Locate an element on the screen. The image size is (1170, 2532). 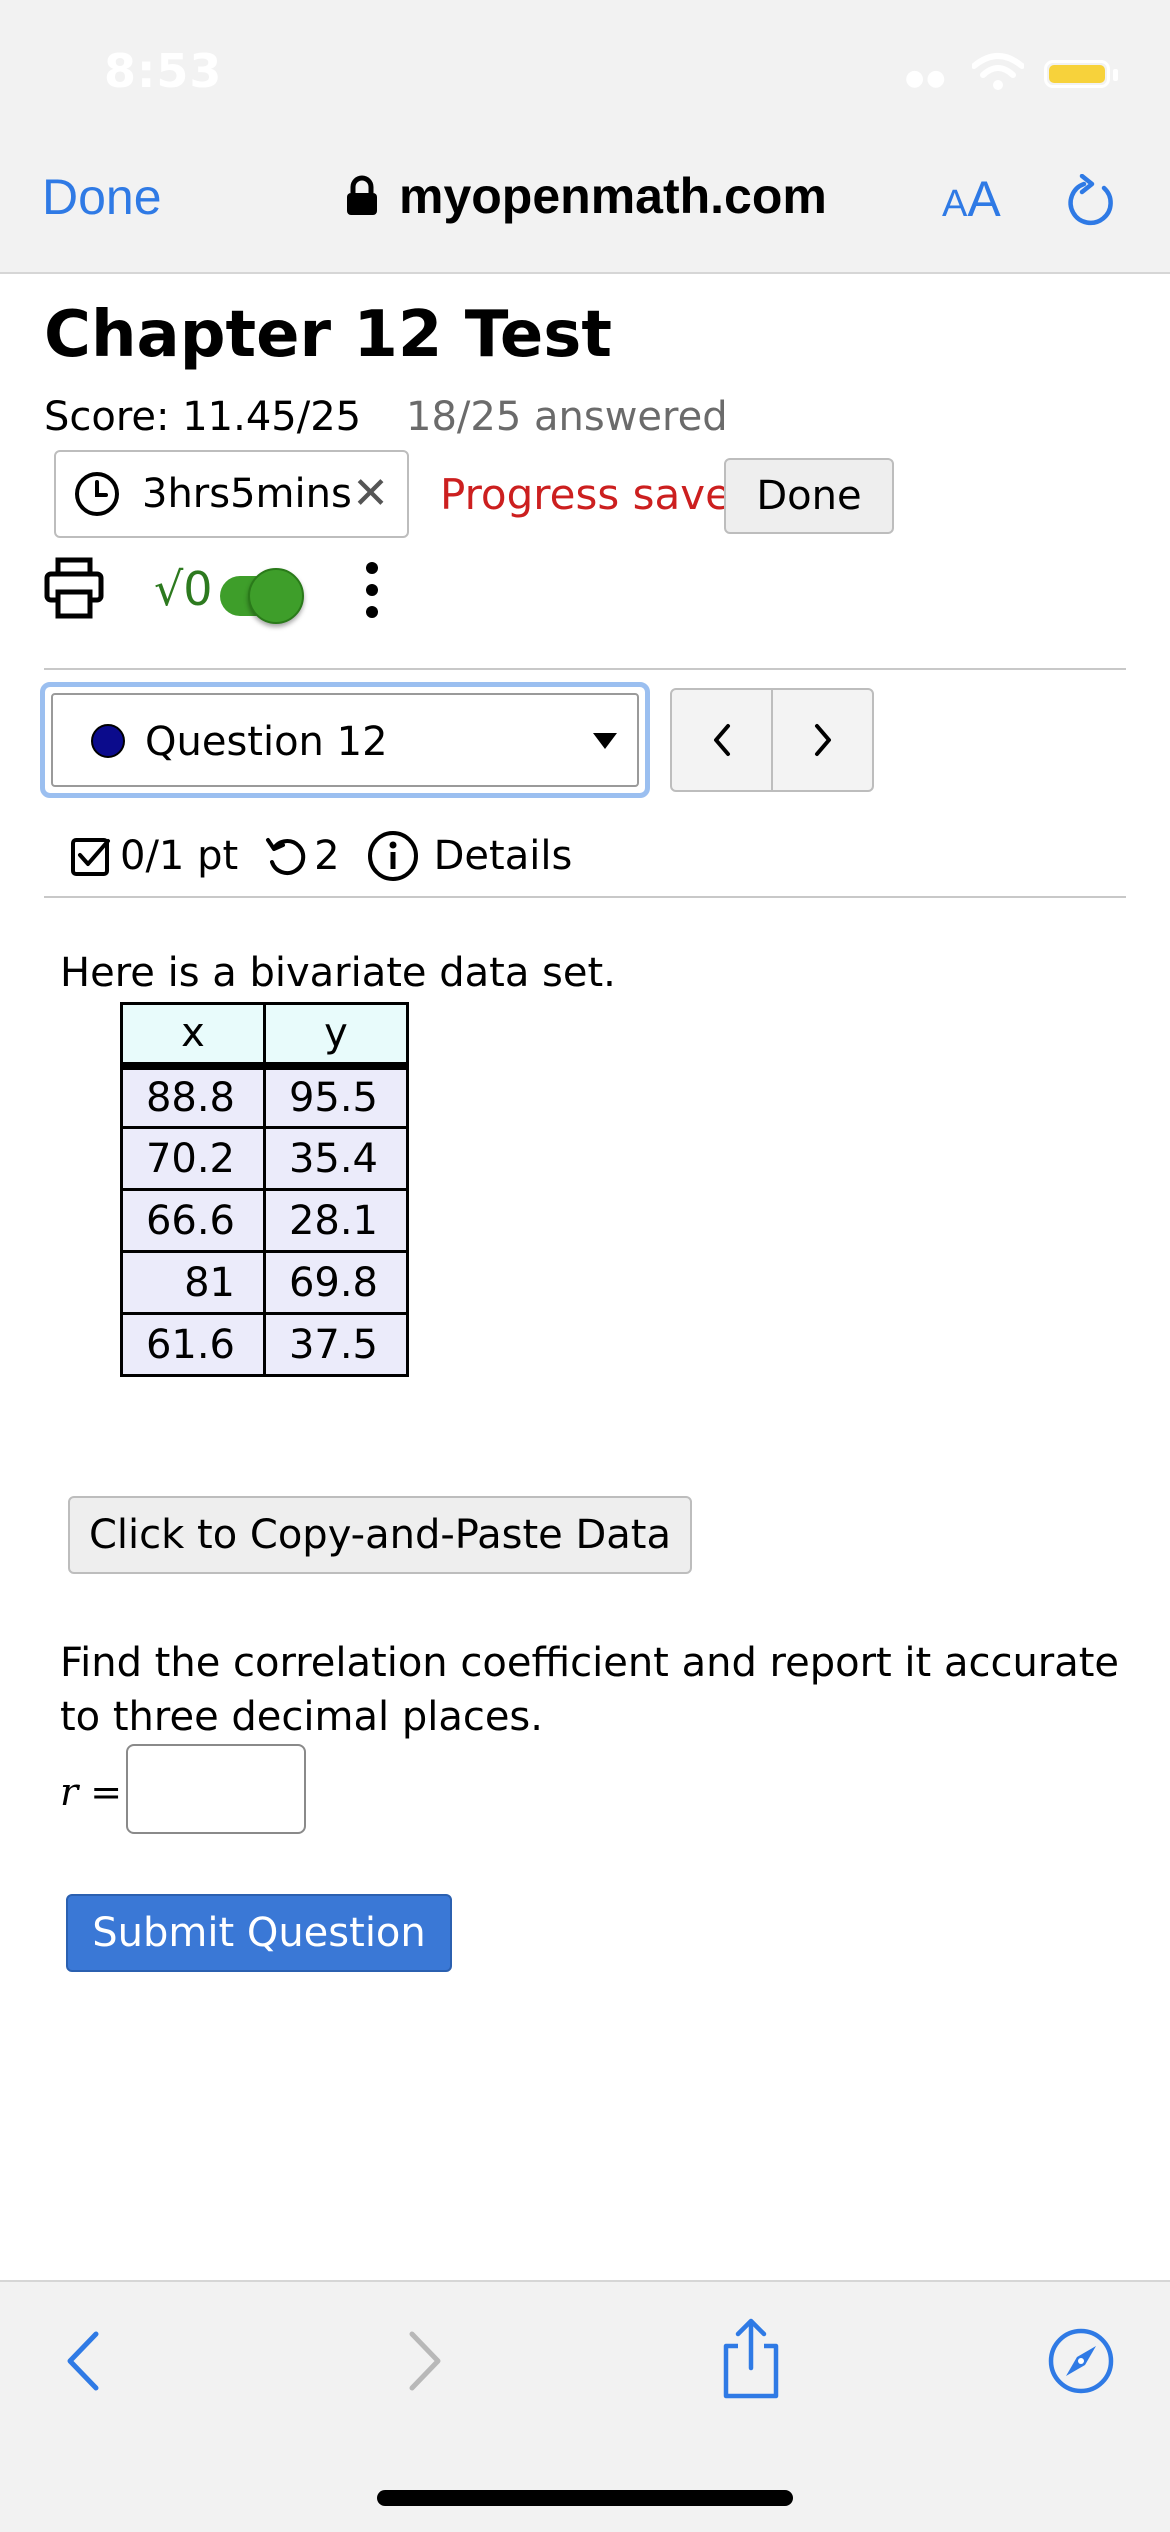
timer-text: 3hrs5mins is located at coordinates (247, 494).